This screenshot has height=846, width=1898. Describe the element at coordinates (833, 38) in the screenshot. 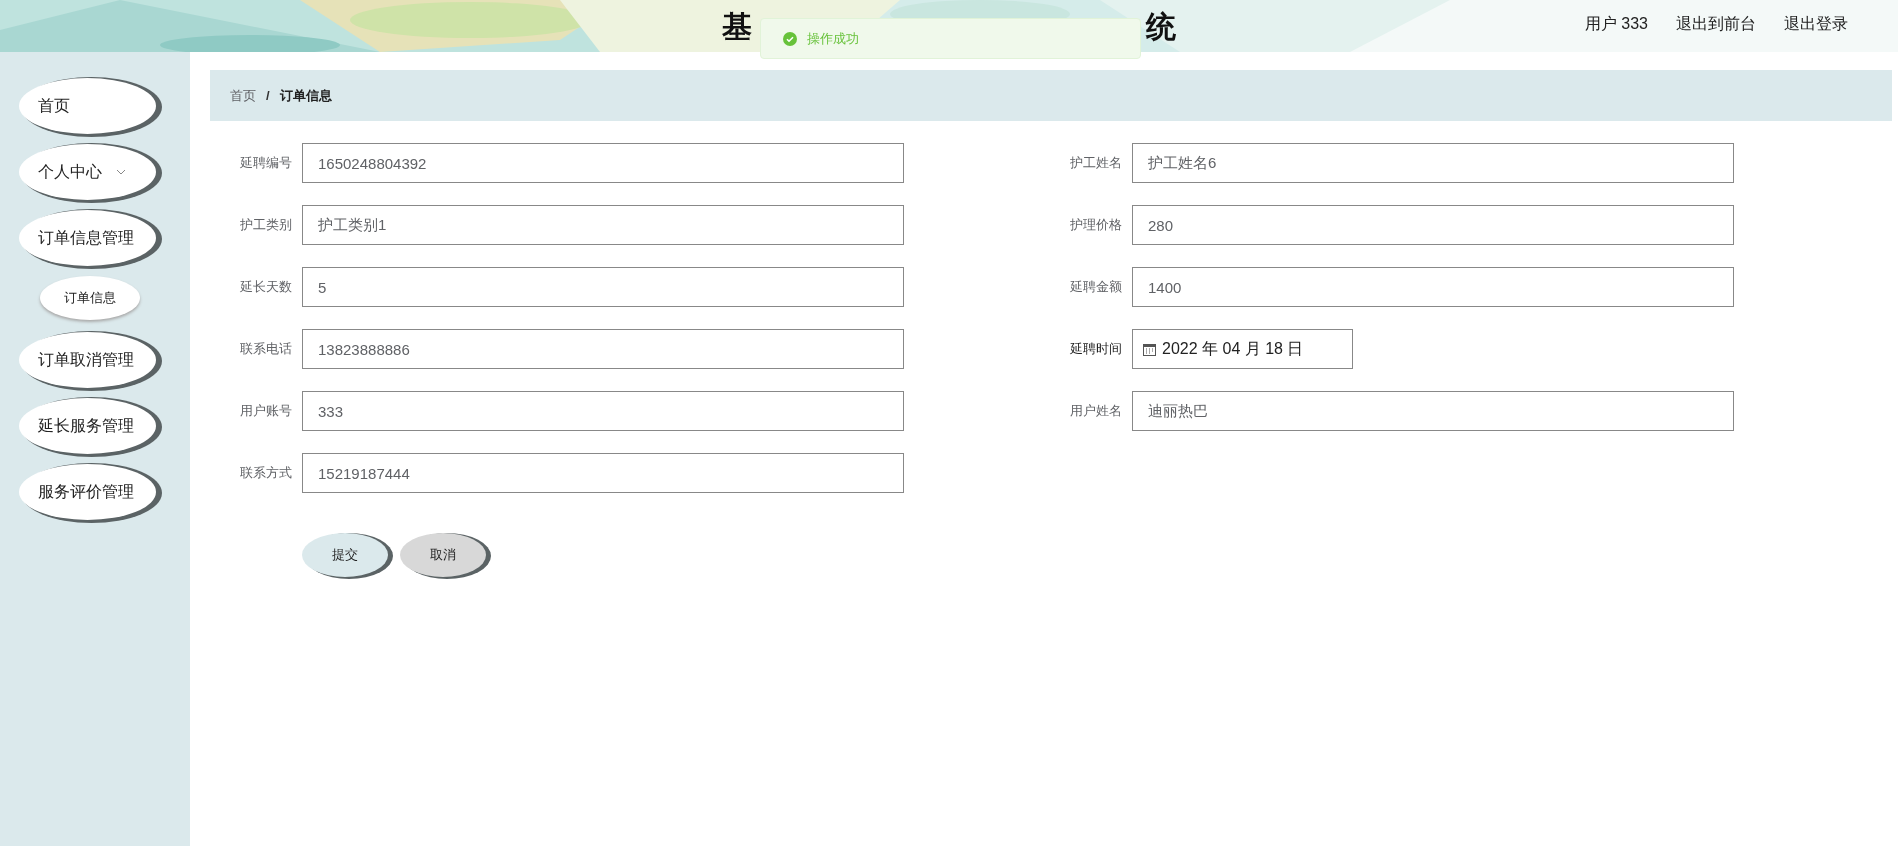

I see `toast-message: 操作成功` at that location.